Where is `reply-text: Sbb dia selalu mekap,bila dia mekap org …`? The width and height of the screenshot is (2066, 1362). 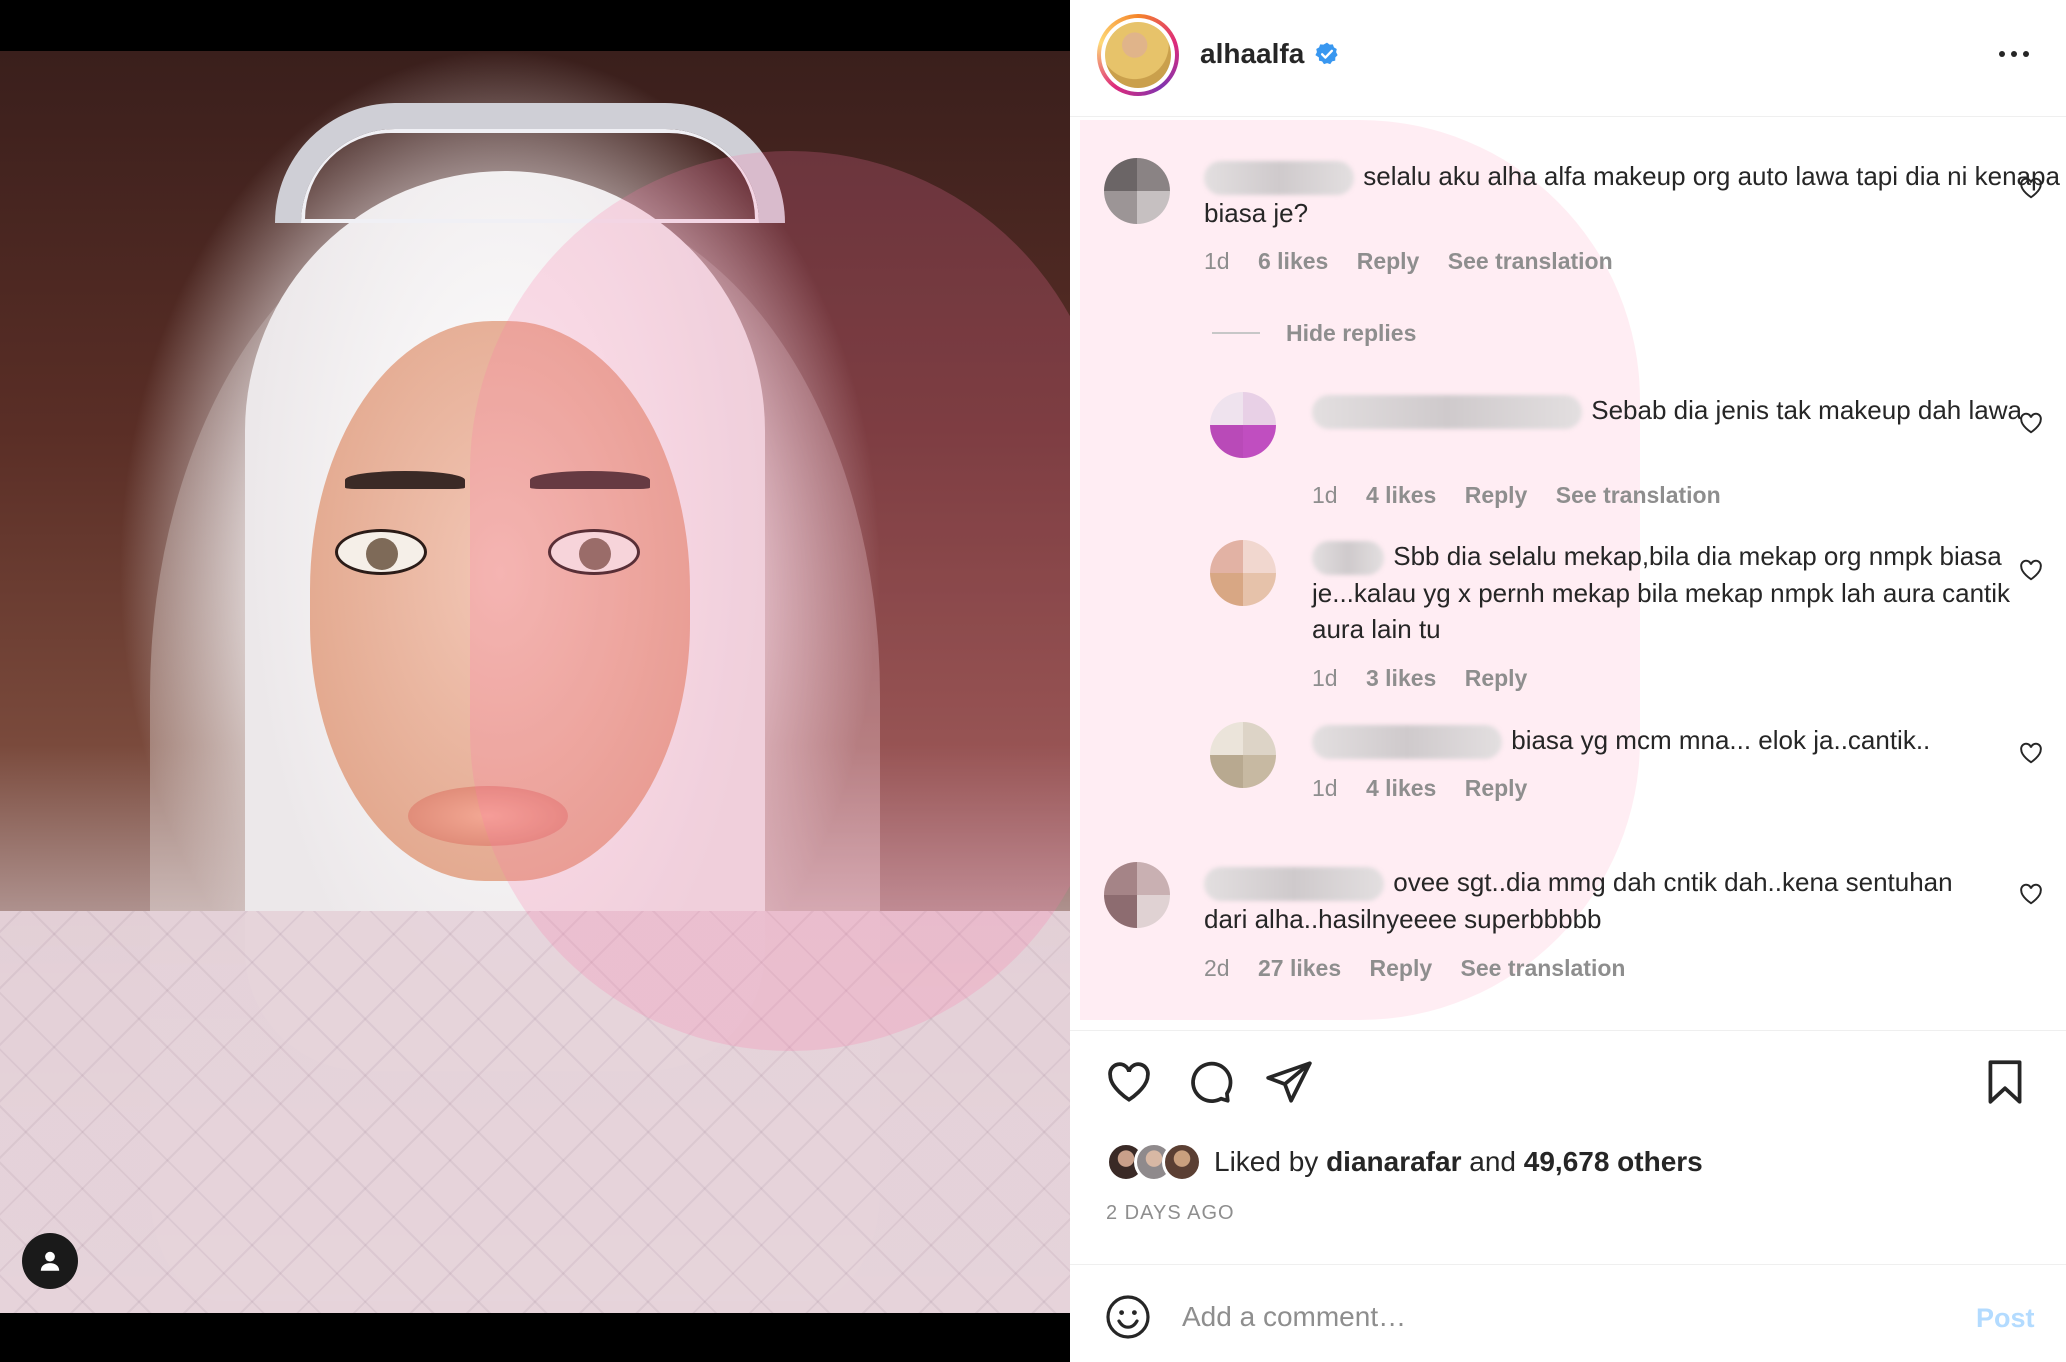
reply-text: Sbb dia selalu mekap,bila dia mekap org … is located at coordinates (1682, 592).